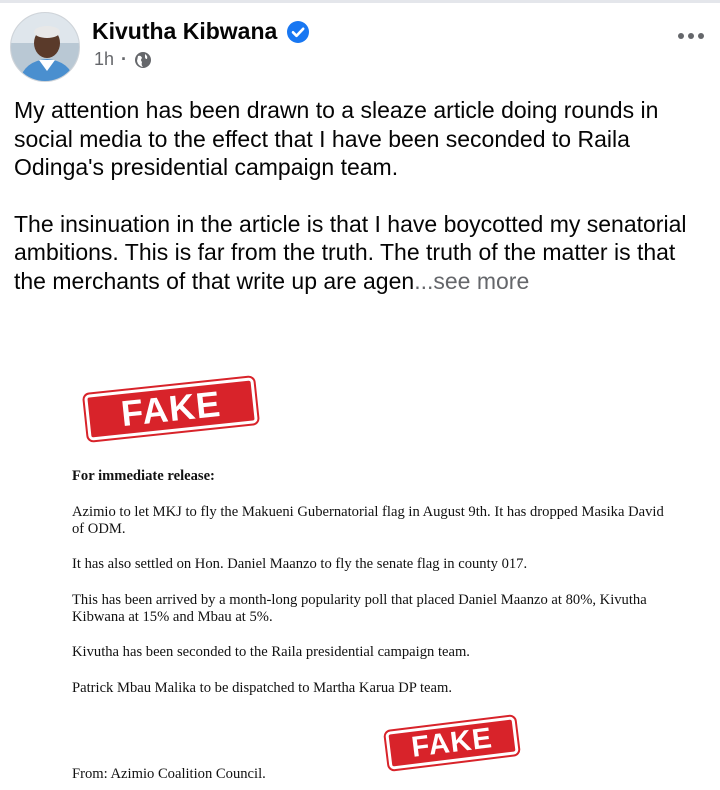 The image size is (720, 790). I want to click on document-heading: For immediate release:, so click(143, 476).